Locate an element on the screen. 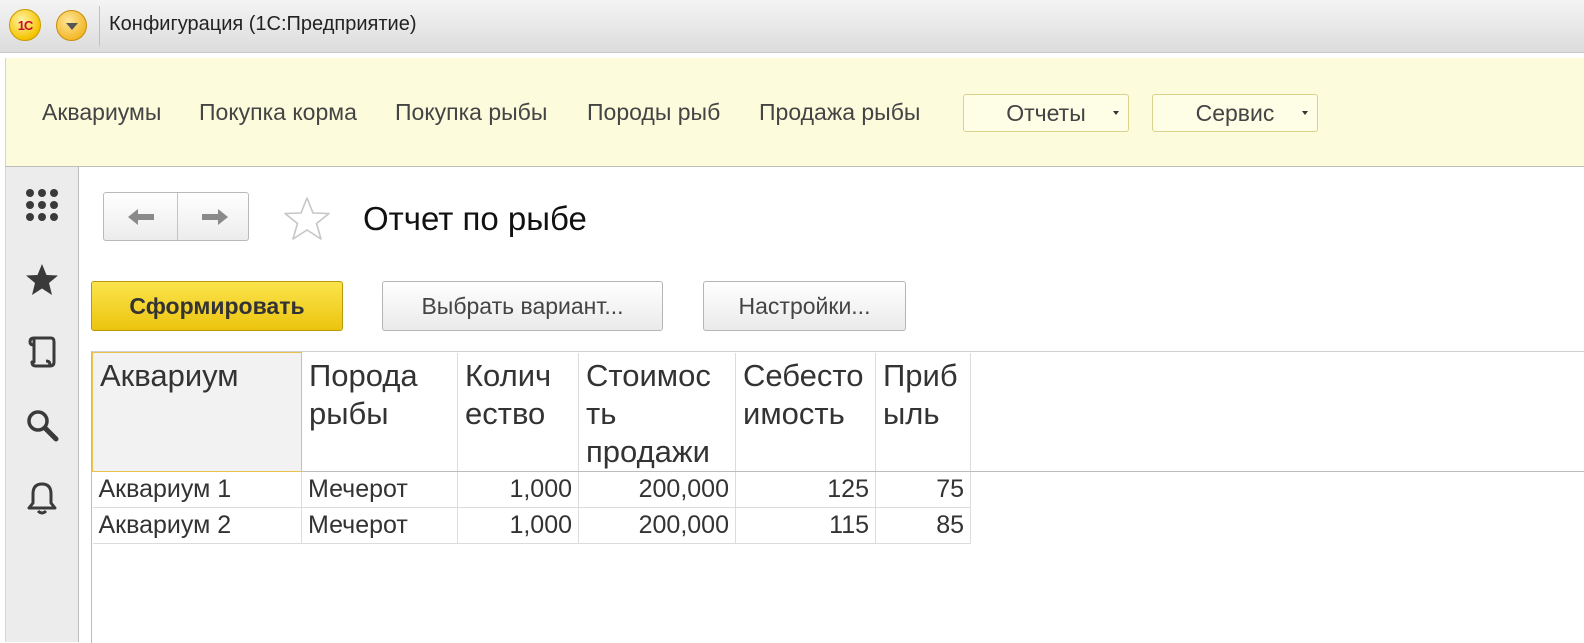  left-toolbar is located at coordinates (42, 404).